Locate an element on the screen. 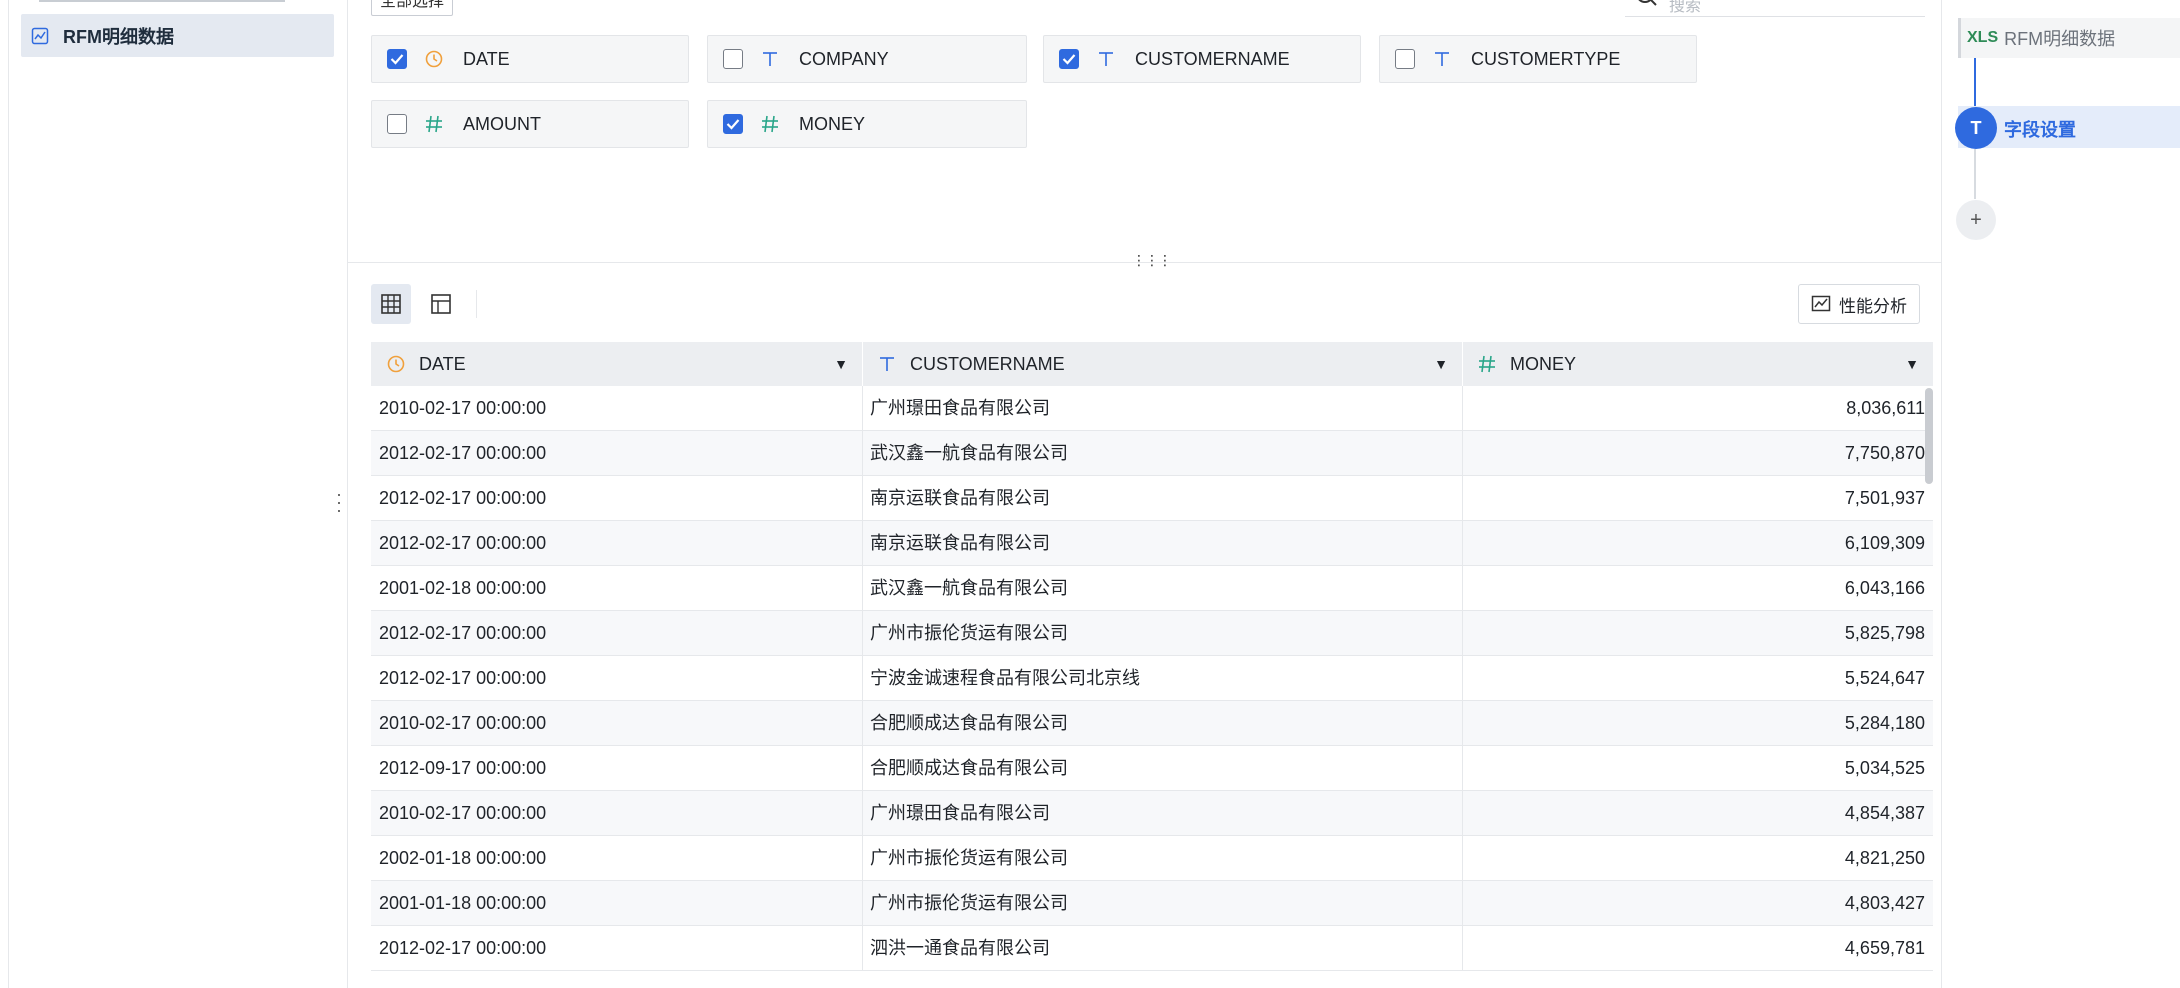 The width and height of the screenshot is (2180, 988). step-node-label: 字段设置 is located at coordinates (2040, 129).